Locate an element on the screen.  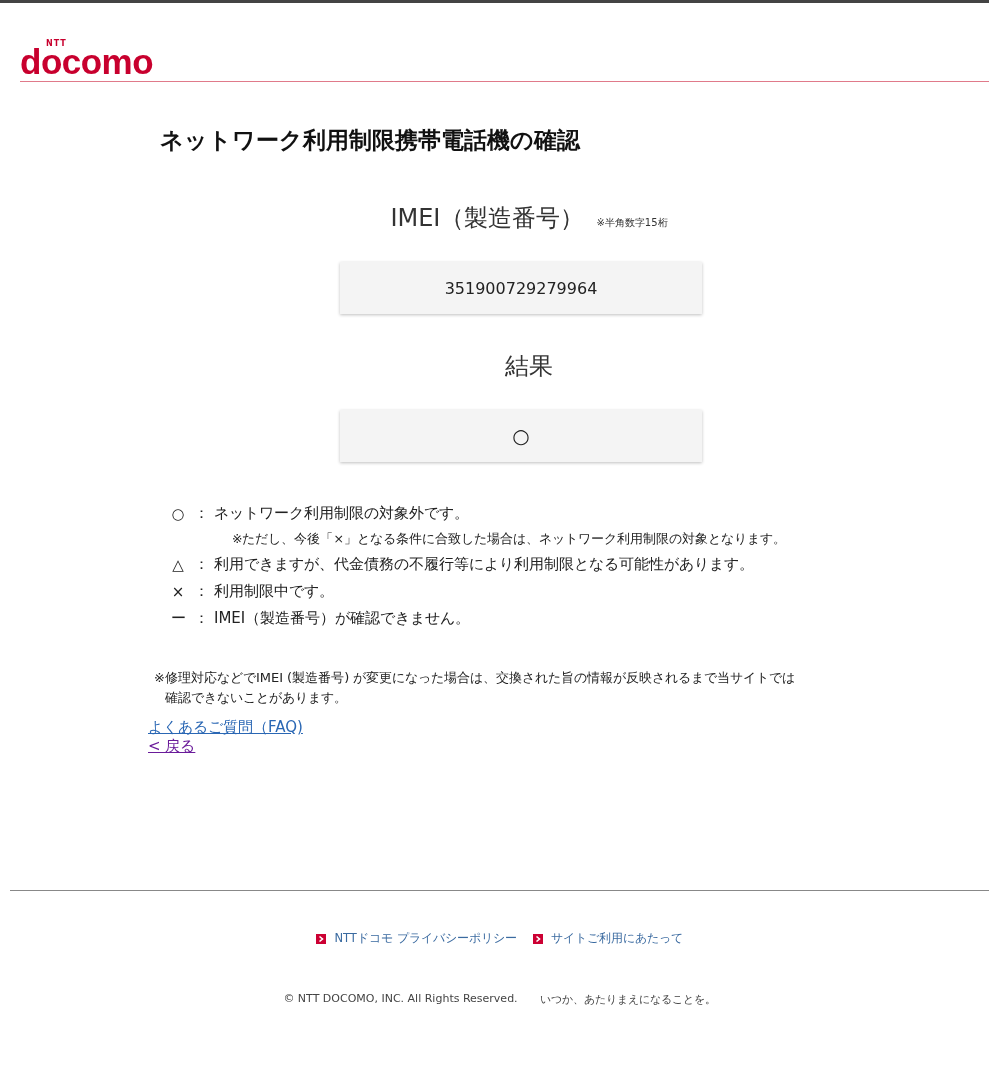
slogan-text: いつか、あたりまえになることを。 is located at coordinates (627, 999).